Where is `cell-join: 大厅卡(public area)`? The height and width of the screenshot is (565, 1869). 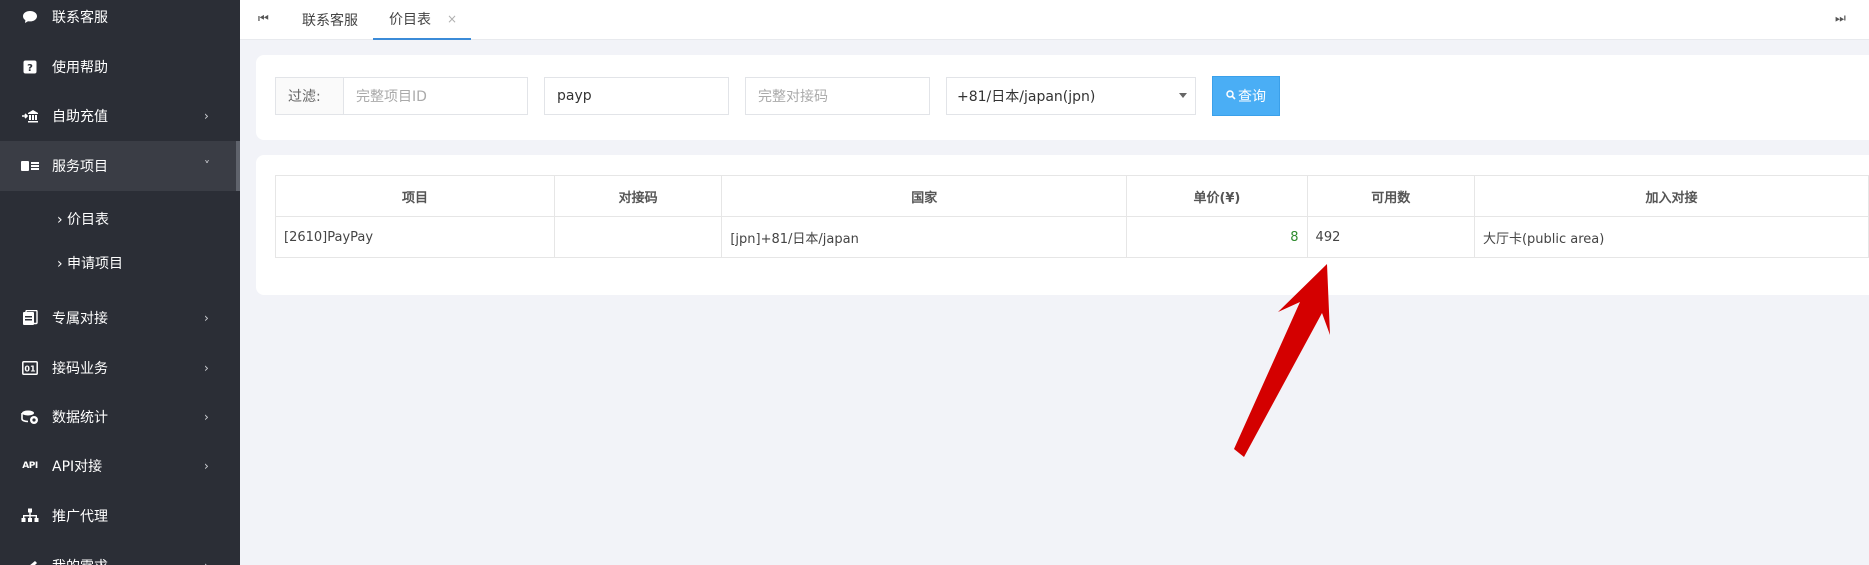
cell-join: 大厅卡(public area) is located at coordinates (1671, 237).